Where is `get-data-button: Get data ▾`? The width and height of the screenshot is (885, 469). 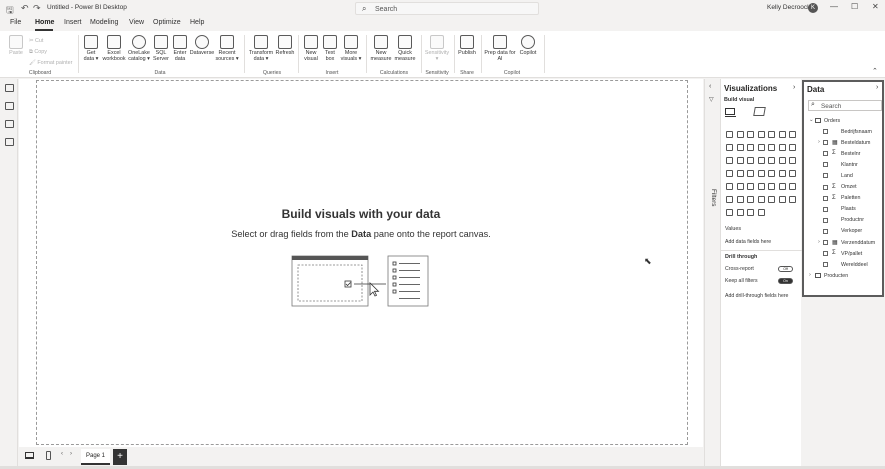 get-data-button: Get data ▾ is located at coordinates (91, 46).